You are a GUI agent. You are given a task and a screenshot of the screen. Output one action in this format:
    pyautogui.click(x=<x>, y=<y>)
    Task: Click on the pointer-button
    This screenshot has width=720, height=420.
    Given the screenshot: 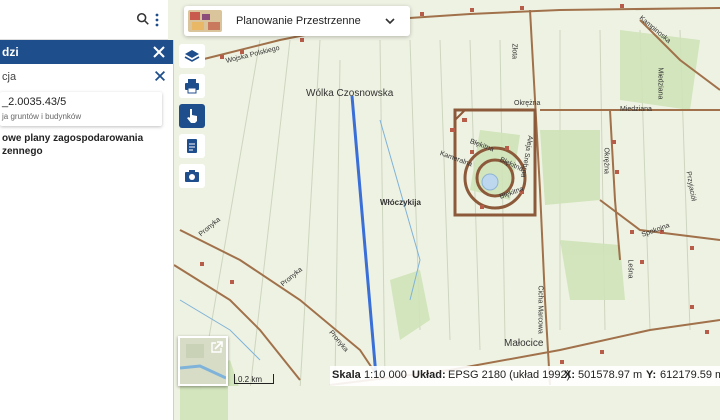 What is the action you would take?
    pyautogui.click(x=192, y=116)
    